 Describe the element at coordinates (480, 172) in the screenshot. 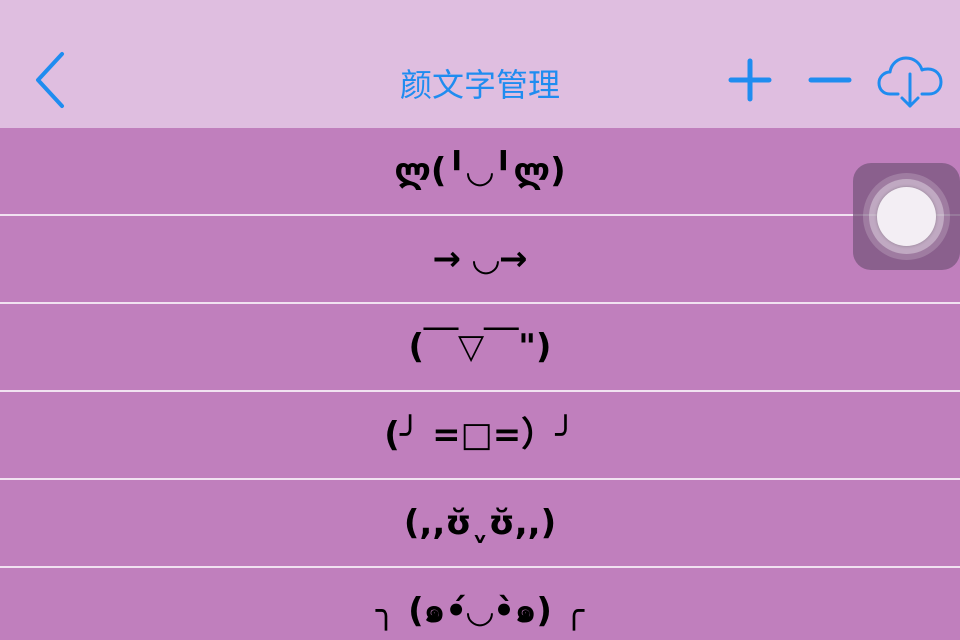

I see `list-item: ლ(╹◡╹ლ)` at that location.